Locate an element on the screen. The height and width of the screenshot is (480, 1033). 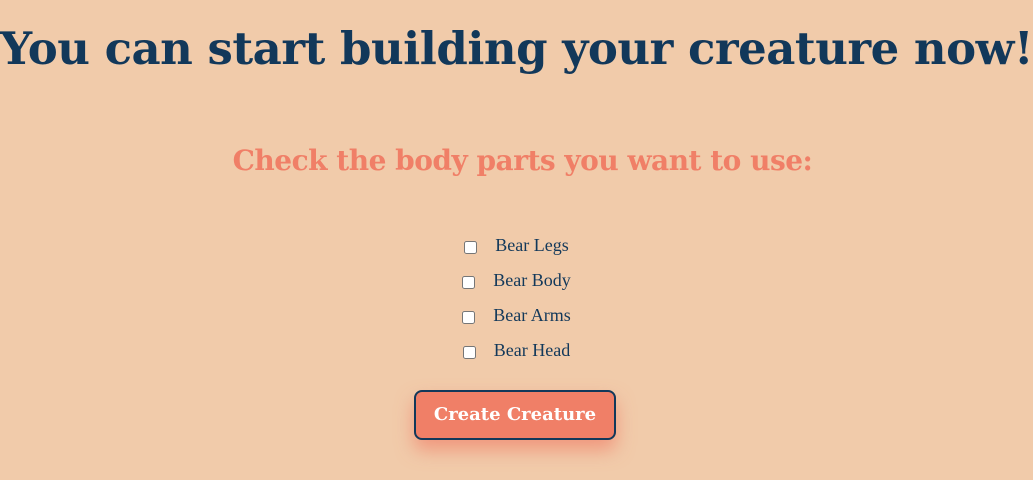
bear-arms-label: Bear Arms is located at coordinates (531, 315).